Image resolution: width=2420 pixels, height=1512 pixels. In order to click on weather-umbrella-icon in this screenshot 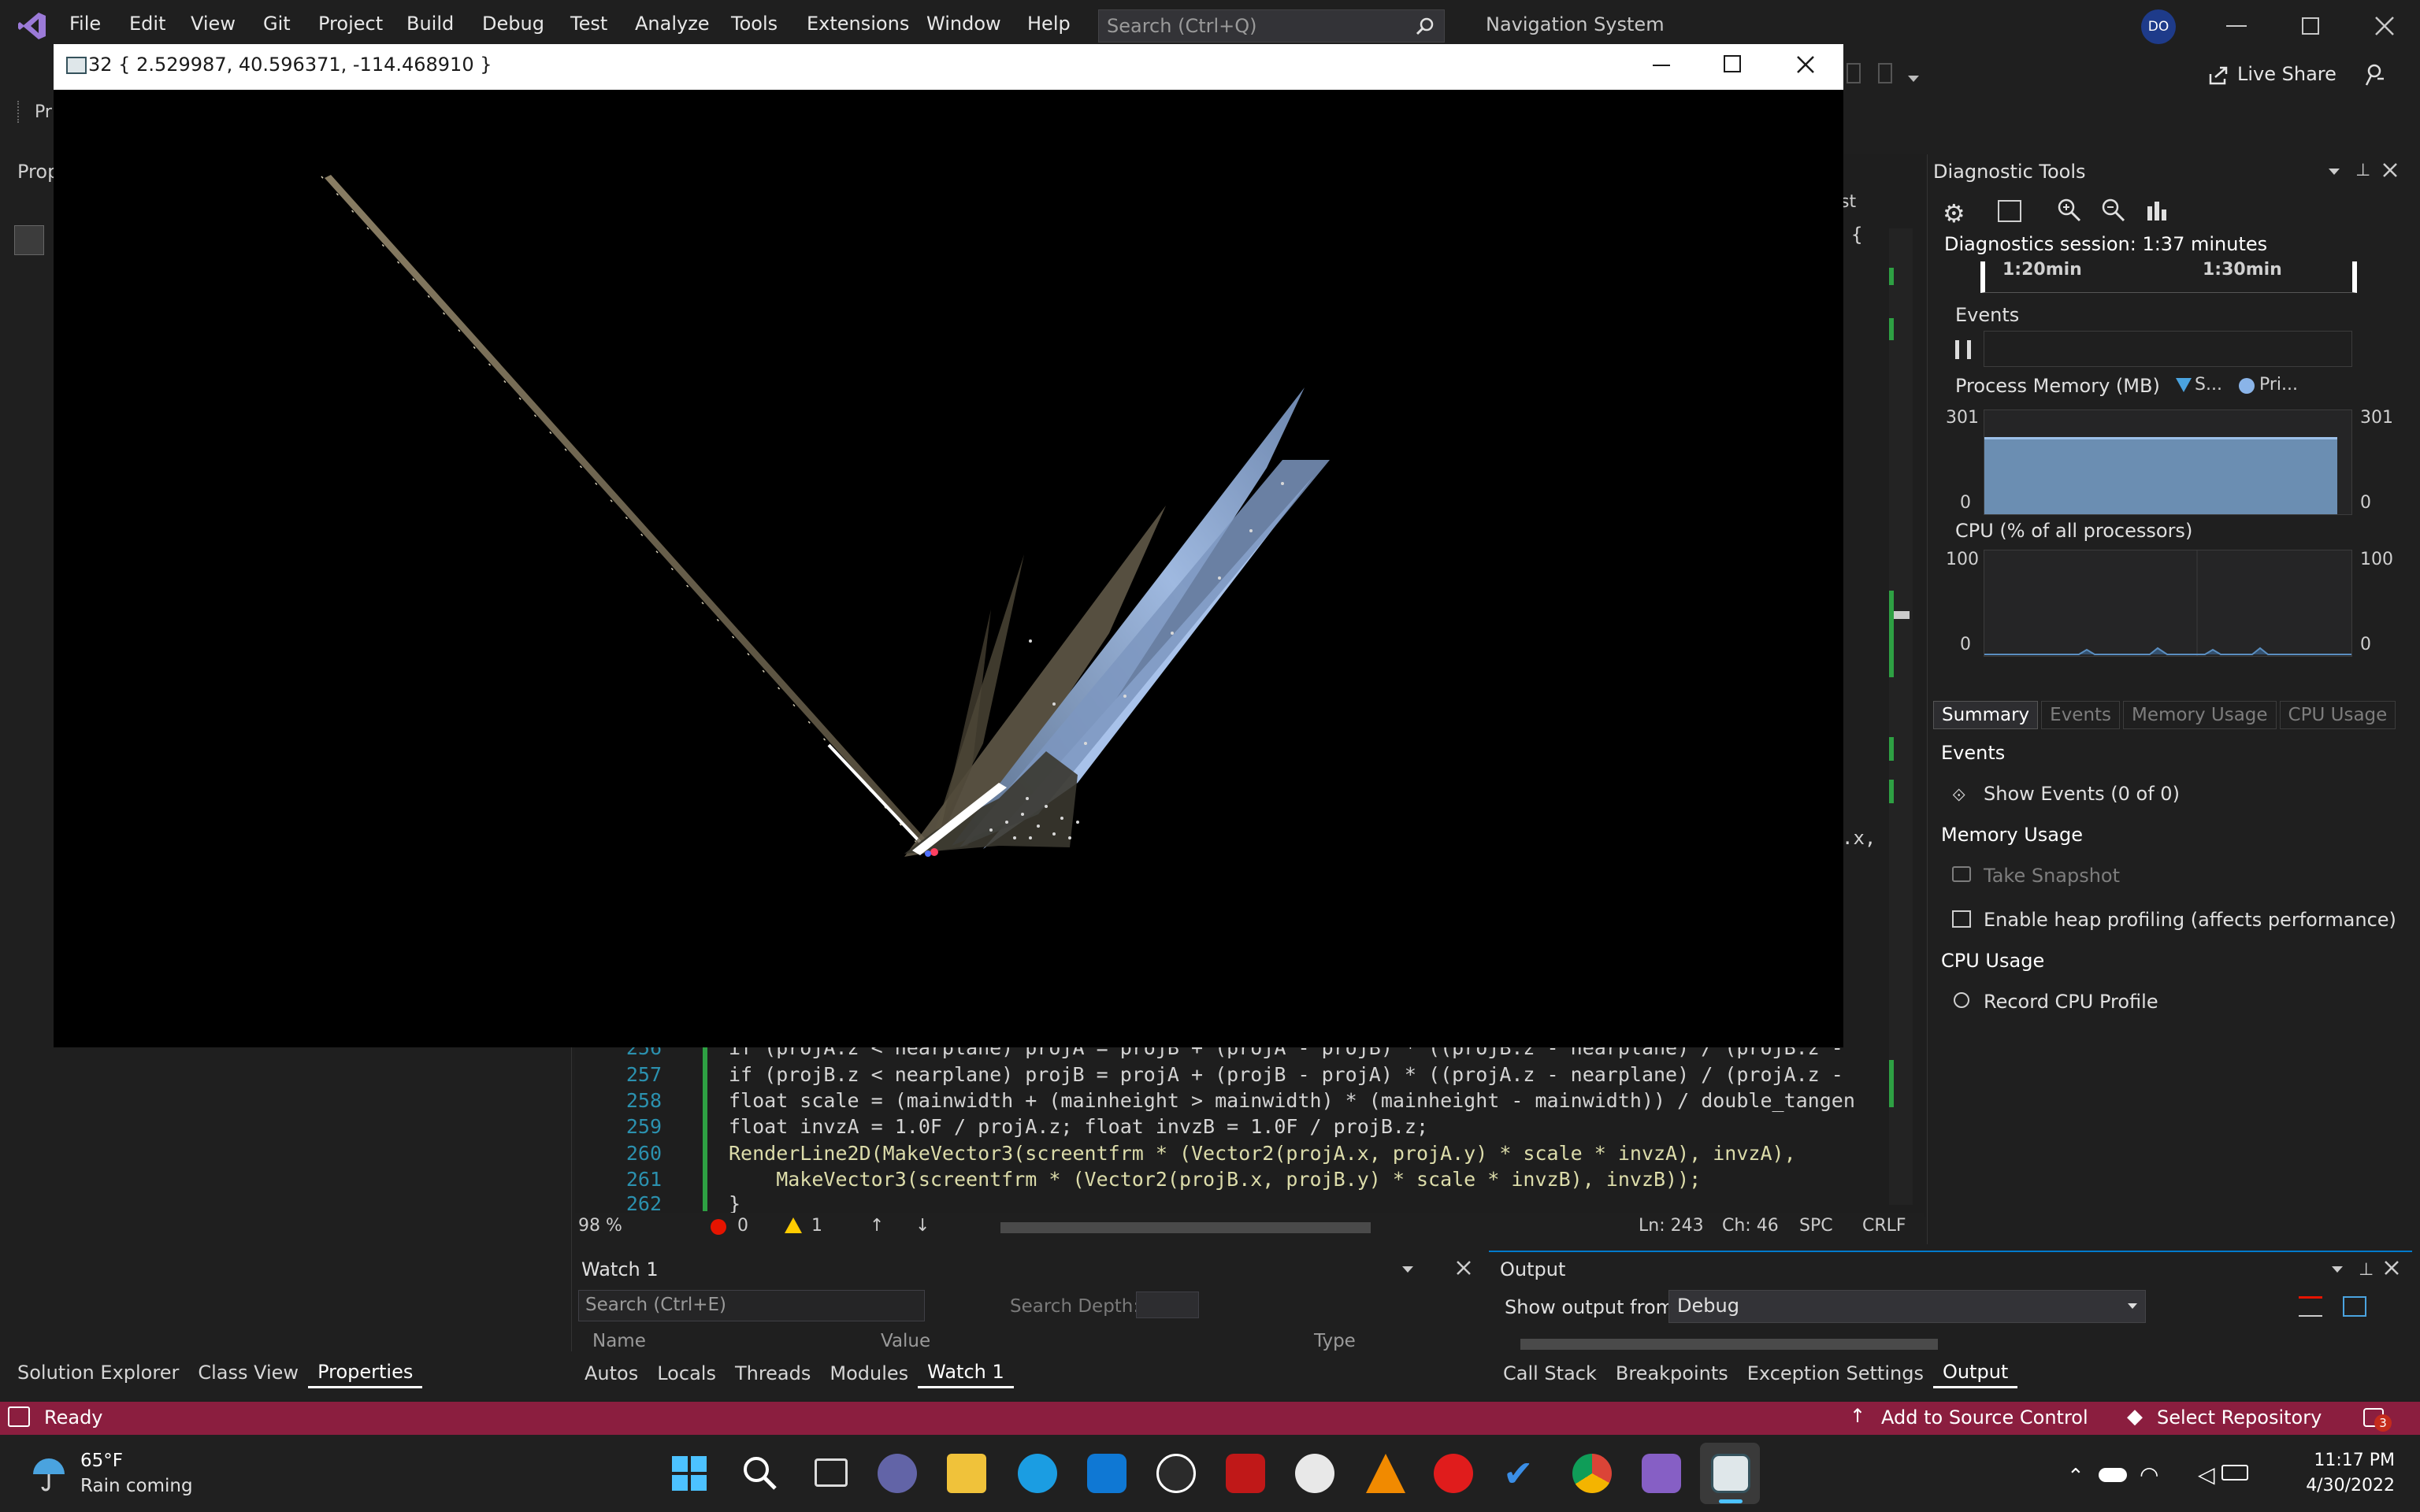, I will do `click(49, 1474)`.